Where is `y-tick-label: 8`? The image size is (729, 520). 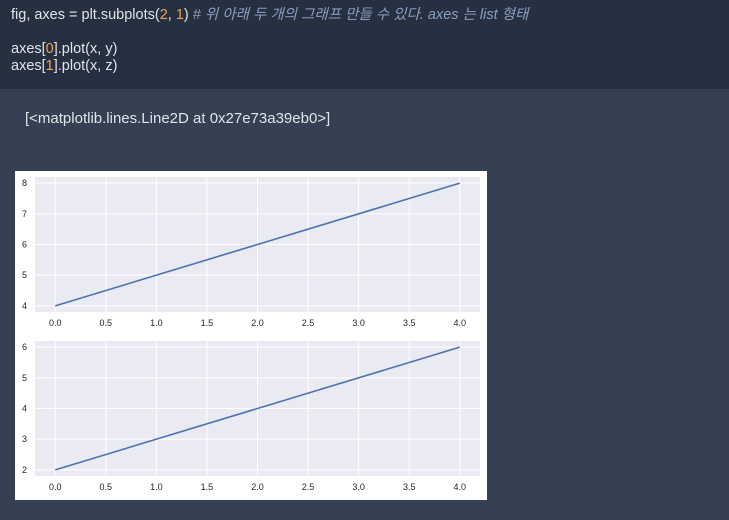
y-tick-label: 8 is located at coordinates (24, 183).